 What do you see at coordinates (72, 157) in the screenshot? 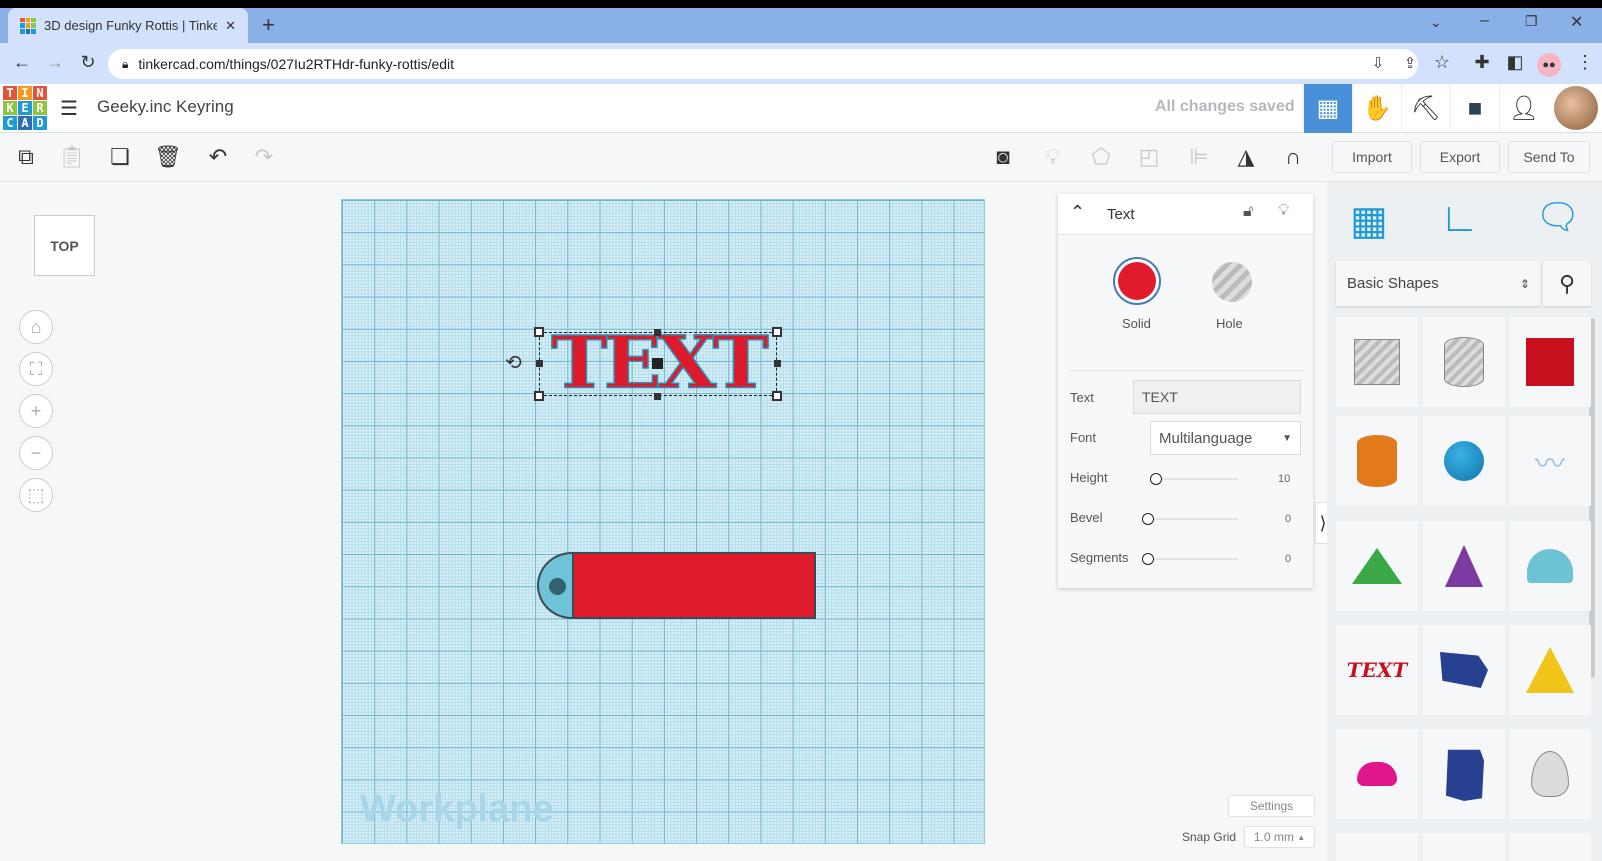
I see `paste-button: 📋︎` at bounding box center [72, 157].